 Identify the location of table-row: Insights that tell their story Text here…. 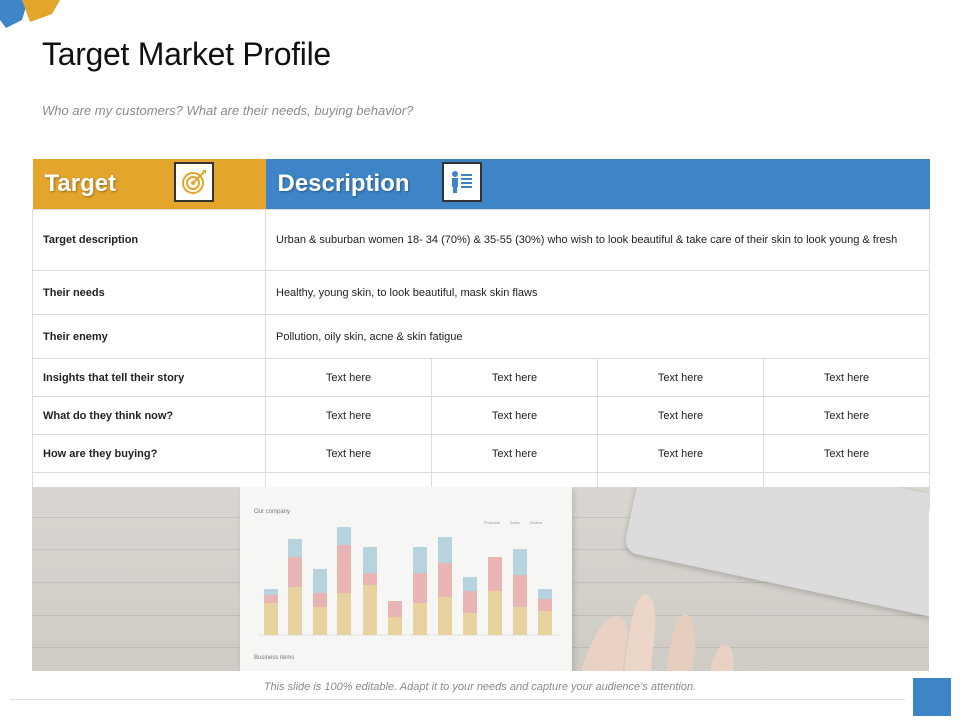
(481, 377).